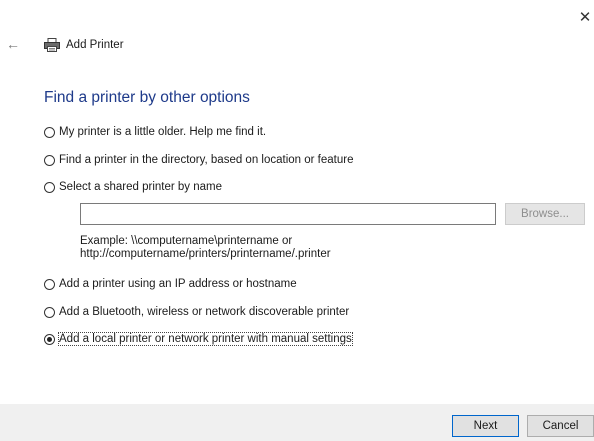 The image size is (594, 441). I want to click on window-header: Add Printer, so click(84, 45).